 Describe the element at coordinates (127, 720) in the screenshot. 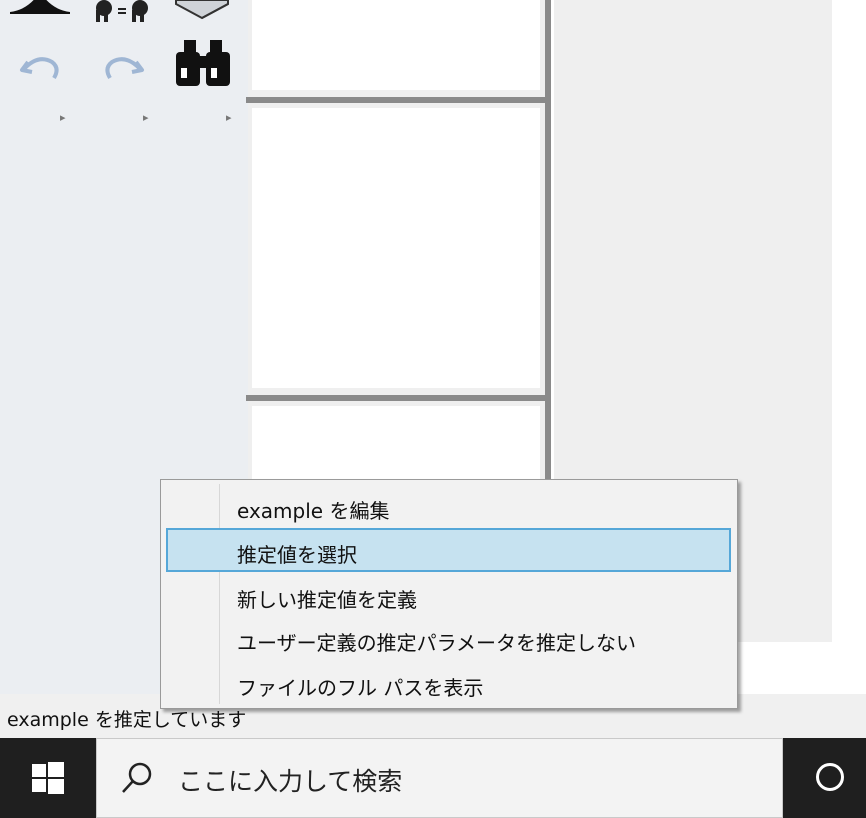

I see `status-text: example を推定しています` at that location.